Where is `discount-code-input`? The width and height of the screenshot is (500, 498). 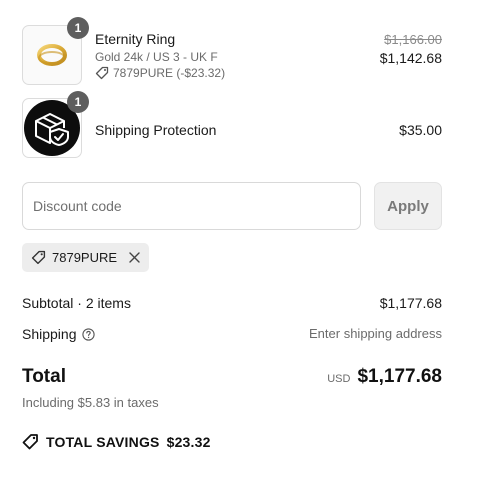 discount-code-input is located at coordinates (191, 206).